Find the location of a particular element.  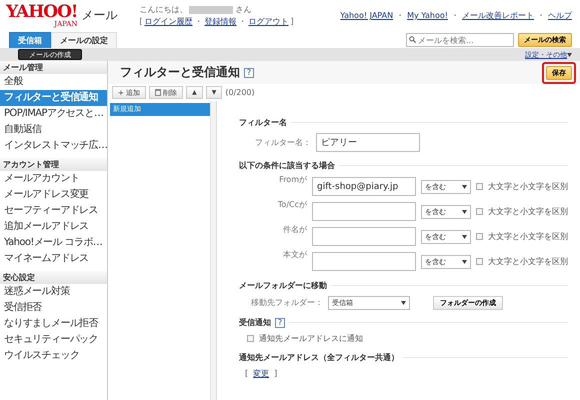

account-link: ログイン履歴 is located at coordinates (168, 21).